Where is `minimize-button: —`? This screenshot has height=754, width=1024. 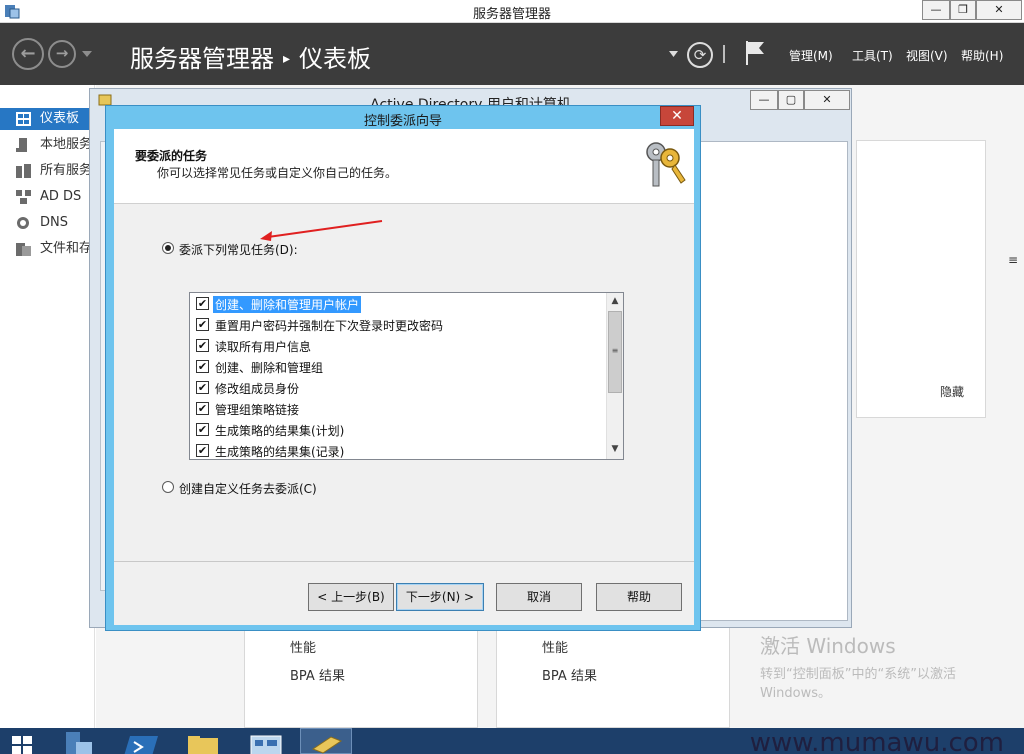
minimize-button: — is located at coordinates (936, 10).